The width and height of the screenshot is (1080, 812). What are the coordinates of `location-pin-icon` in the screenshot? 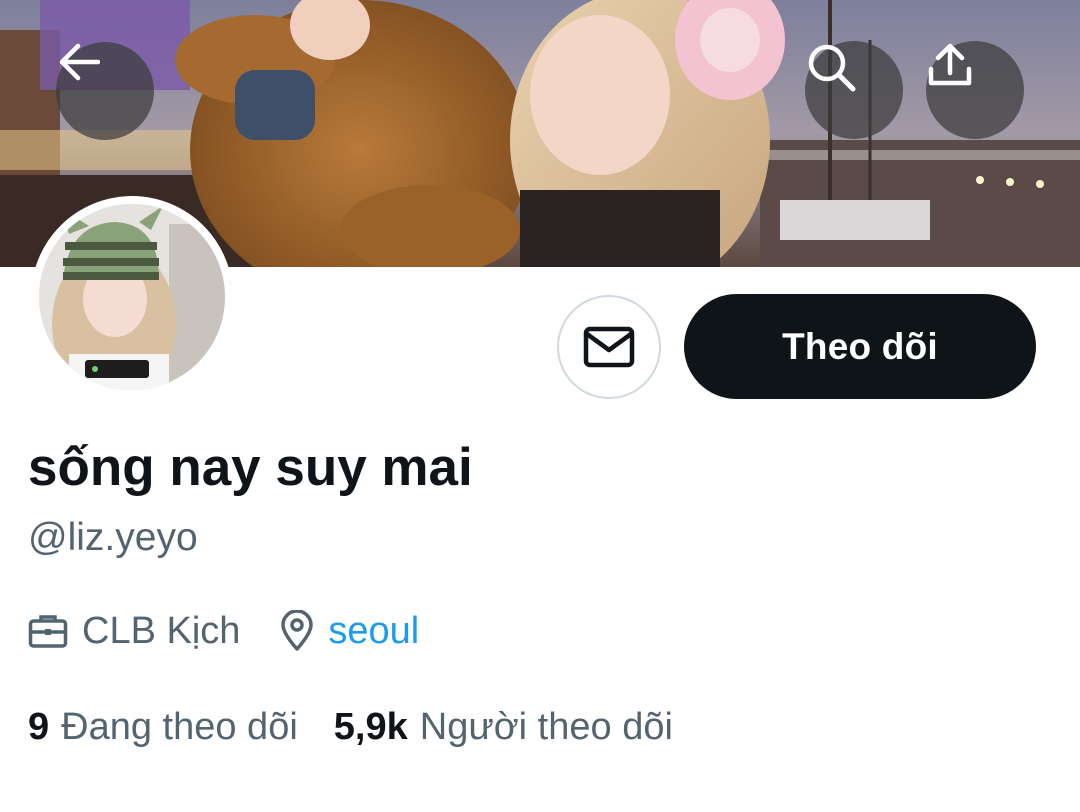 It's located at (297, 631).